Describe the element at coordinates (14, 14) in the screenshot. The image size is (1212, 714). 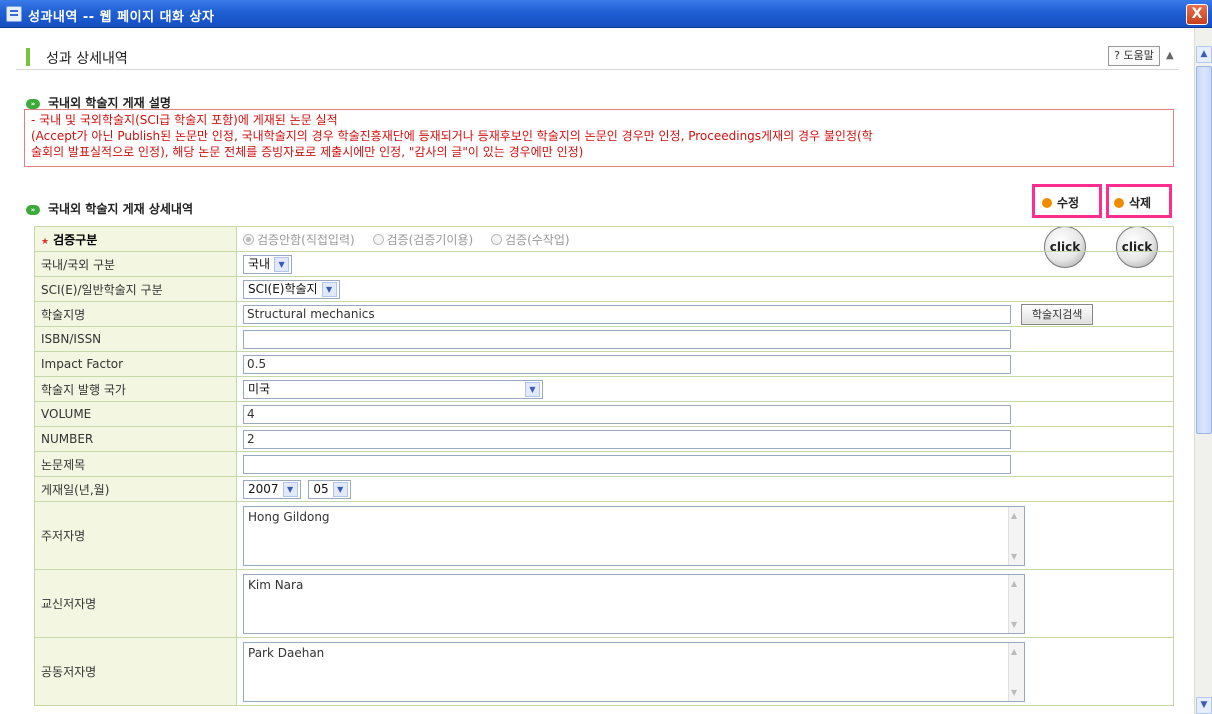
I see `window-icon` at that location.